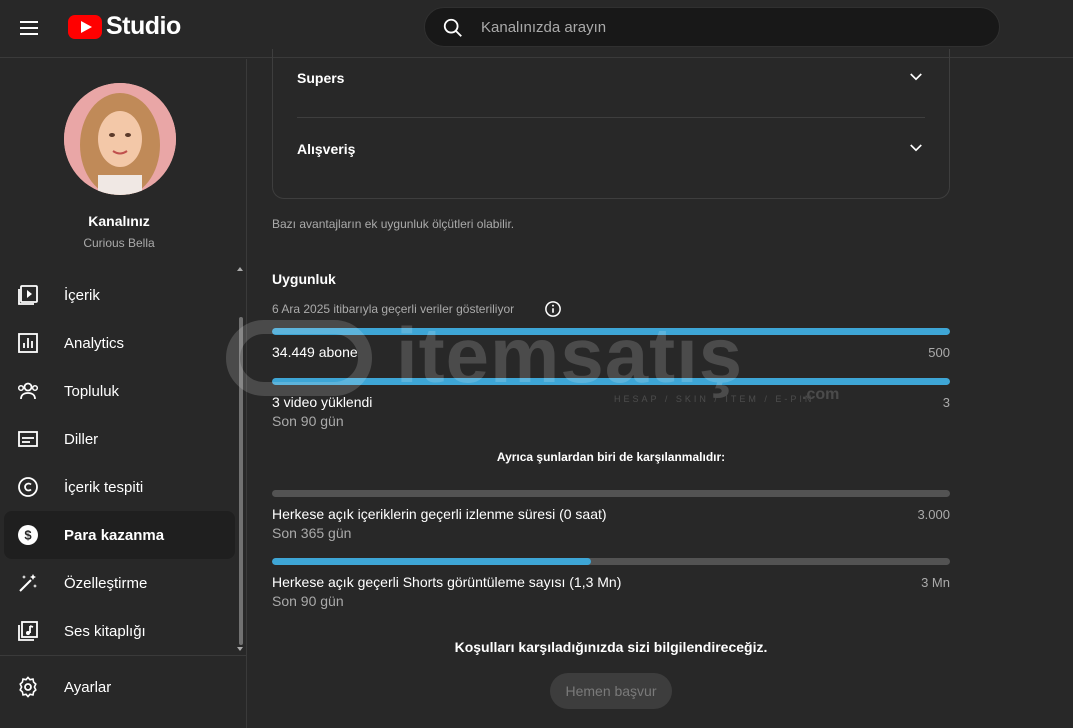  Describe the element at coordinates (119, 295) in the screenshot. I see `sidebar-item-content: İçerik` at that location.